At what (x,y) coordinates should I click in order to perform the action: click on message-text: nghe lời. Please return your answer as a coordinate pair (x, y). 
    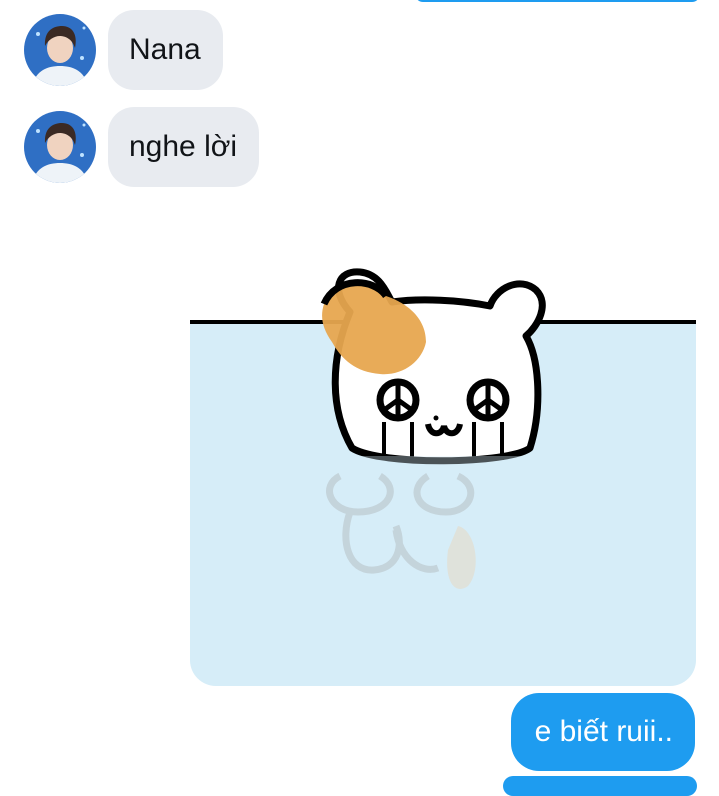
    Looking at the image, I should click on (183, 146).